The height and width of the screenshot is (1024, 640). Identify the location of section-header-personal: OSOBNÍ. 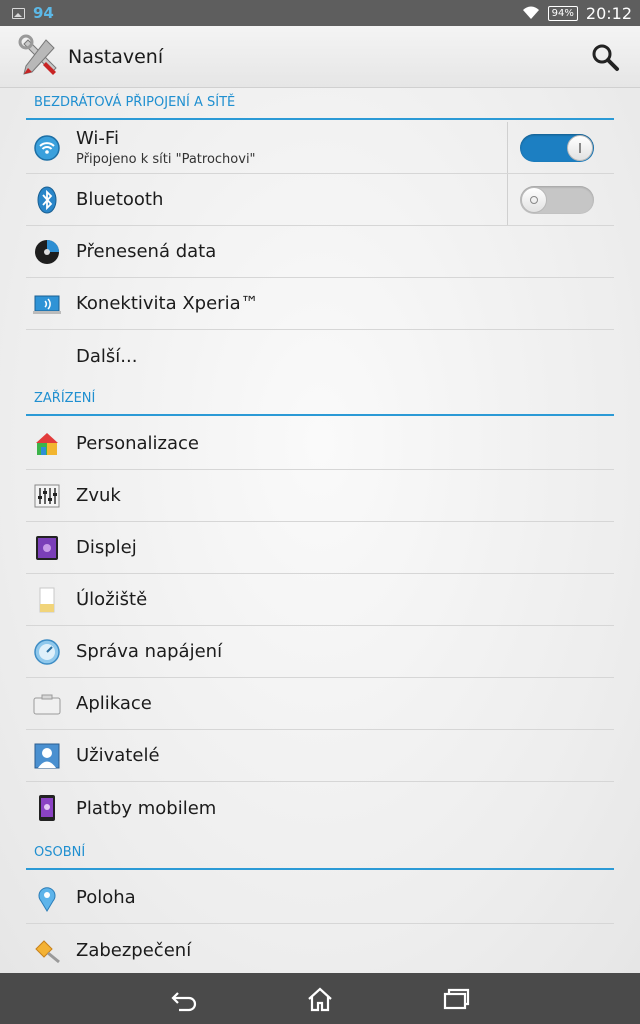
(320, 854).